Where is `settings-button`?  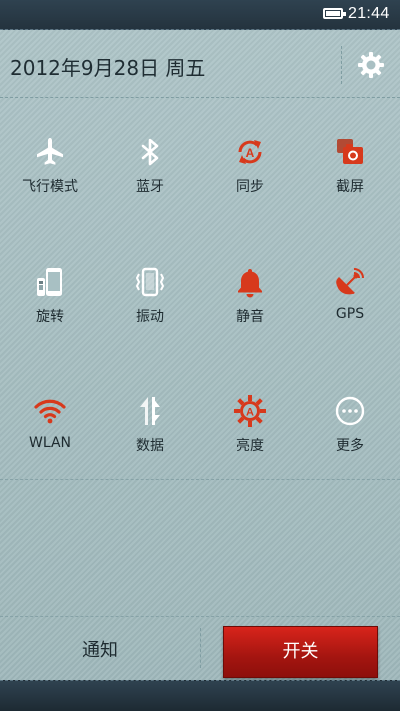 settings-button is located at coordinates (371, 65).